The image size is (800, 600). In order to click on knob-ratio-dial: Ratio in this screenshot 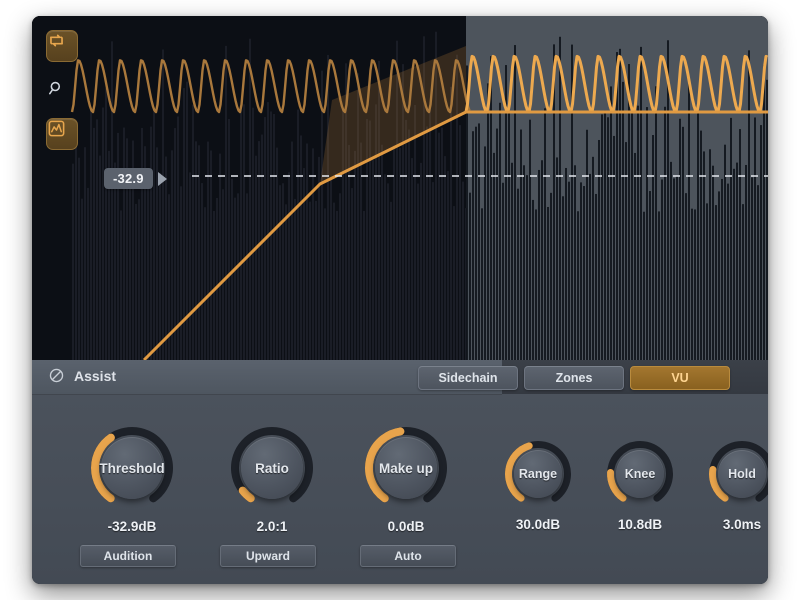, I will do `click(272, 468)`.